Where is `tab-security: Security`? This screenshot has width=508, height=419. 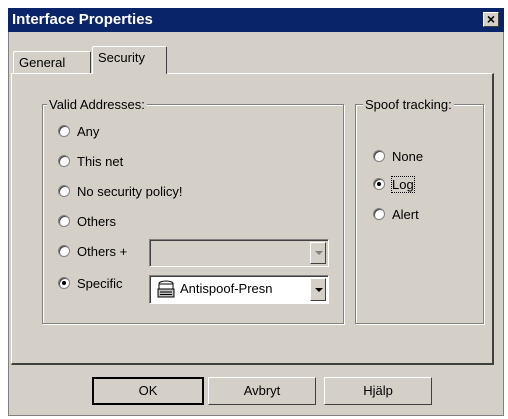
tab-security: Security is located at coordinates (129, 60).